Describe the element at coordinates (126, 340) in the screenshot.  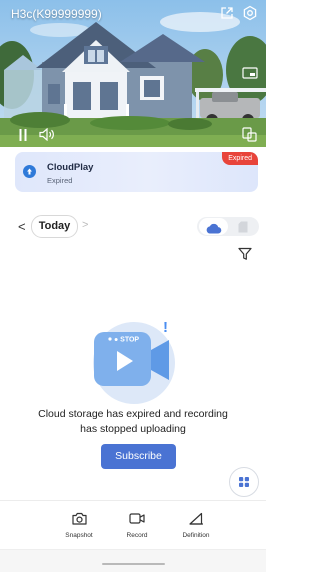
I see `stop-label: ● STOP` at that location.